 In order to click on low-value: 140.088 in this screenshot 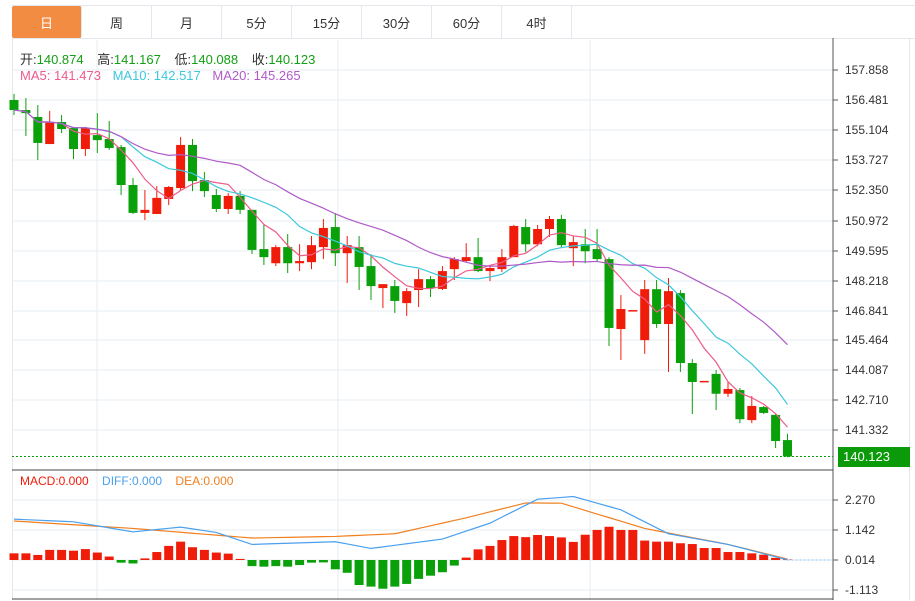, I will do `click(215, 59)`.